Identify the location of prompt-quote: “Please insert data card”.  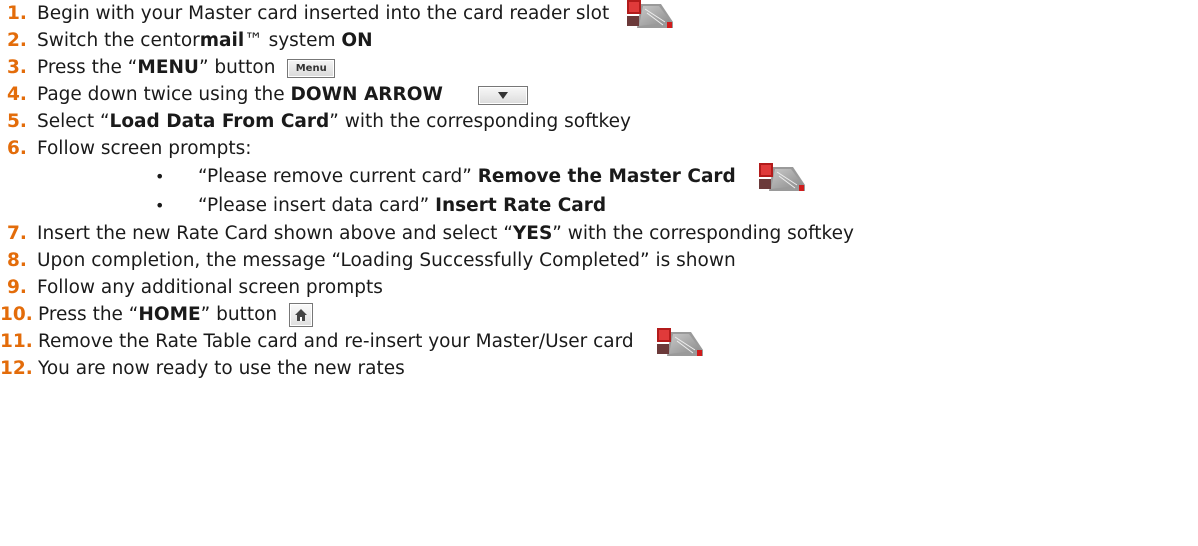
(317, 205).